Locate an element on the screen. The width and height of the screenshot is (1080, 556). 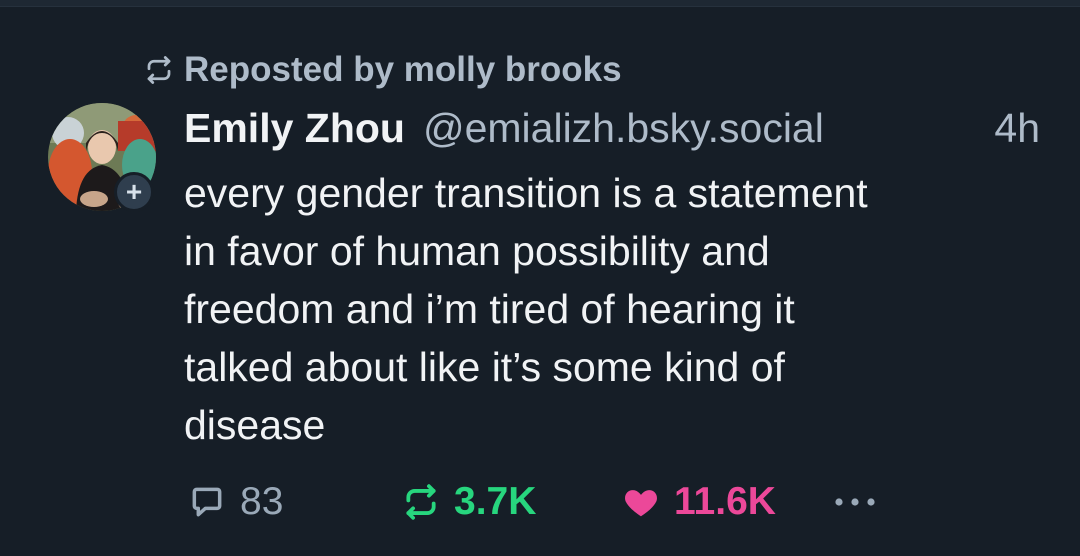
follow-badge-button: + is located at coordinates (134, 192).